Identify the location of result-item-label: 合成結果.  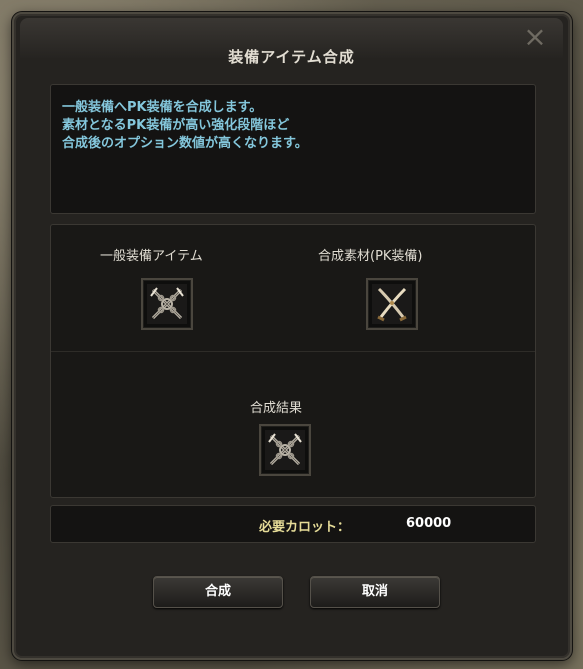
(276, 408).